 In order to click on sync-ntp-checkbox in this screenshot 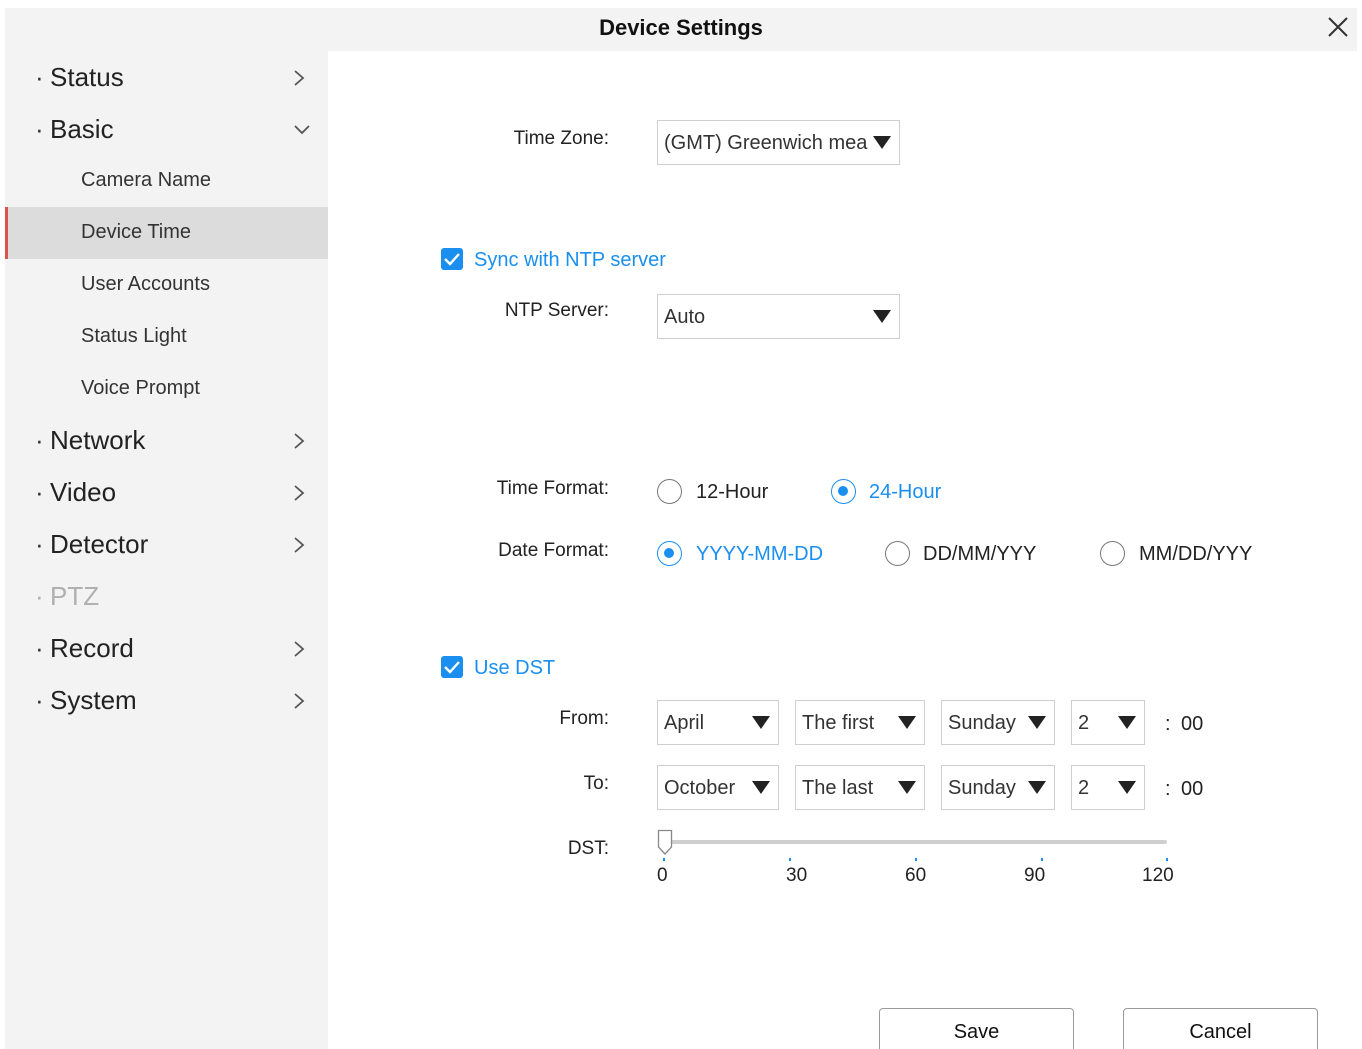, I will do `click(452, 259)`.